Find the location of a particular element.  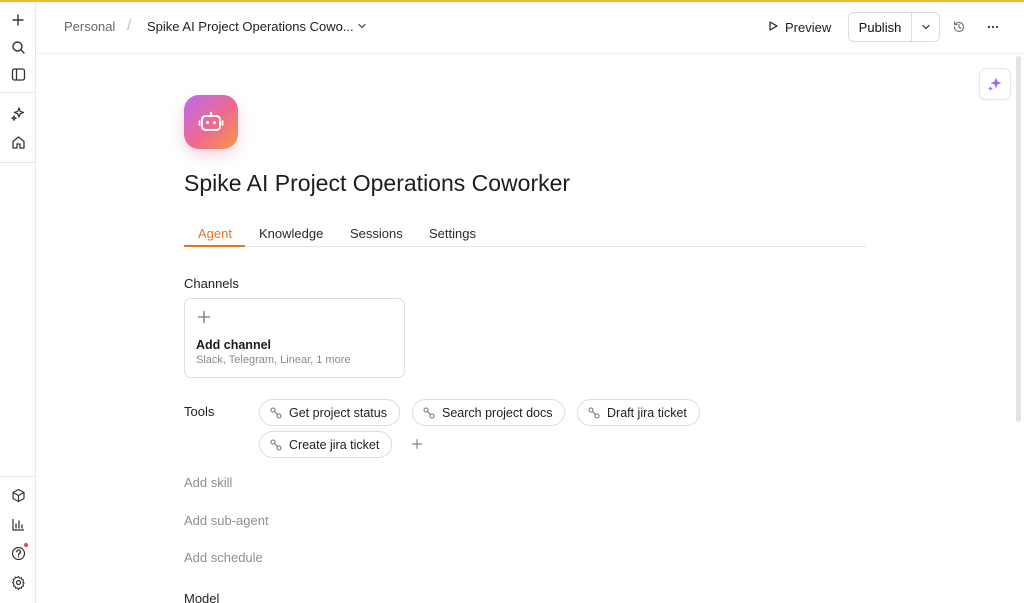

publish-button-group: Publish is located at coordinates (894, 27).